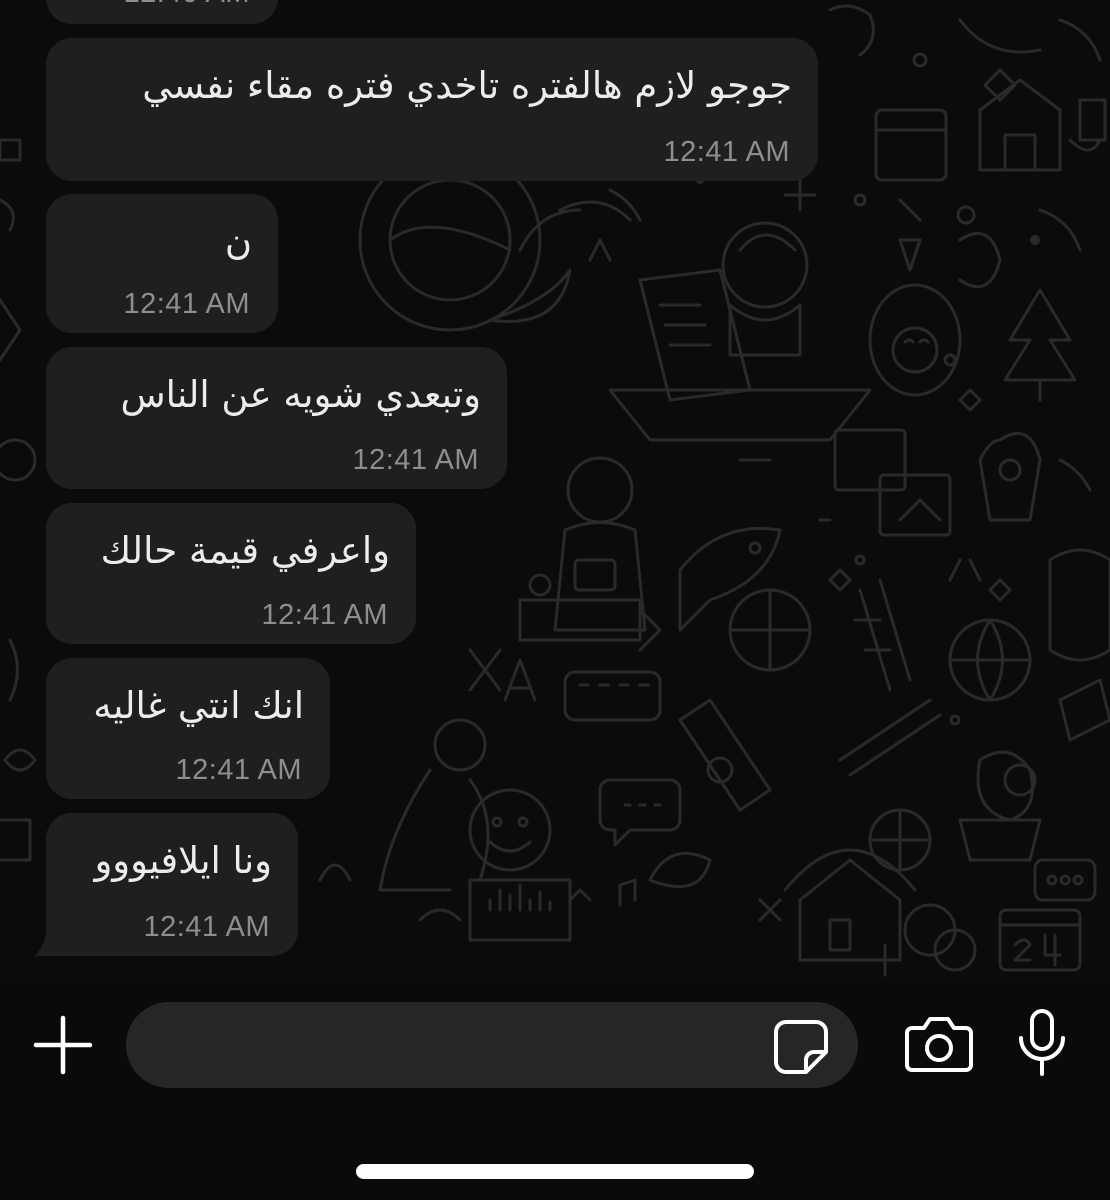  What do you see at coordinates (52, 940) in the screenshot?
I see `bubble-tail` at bounding box center [52, 940].